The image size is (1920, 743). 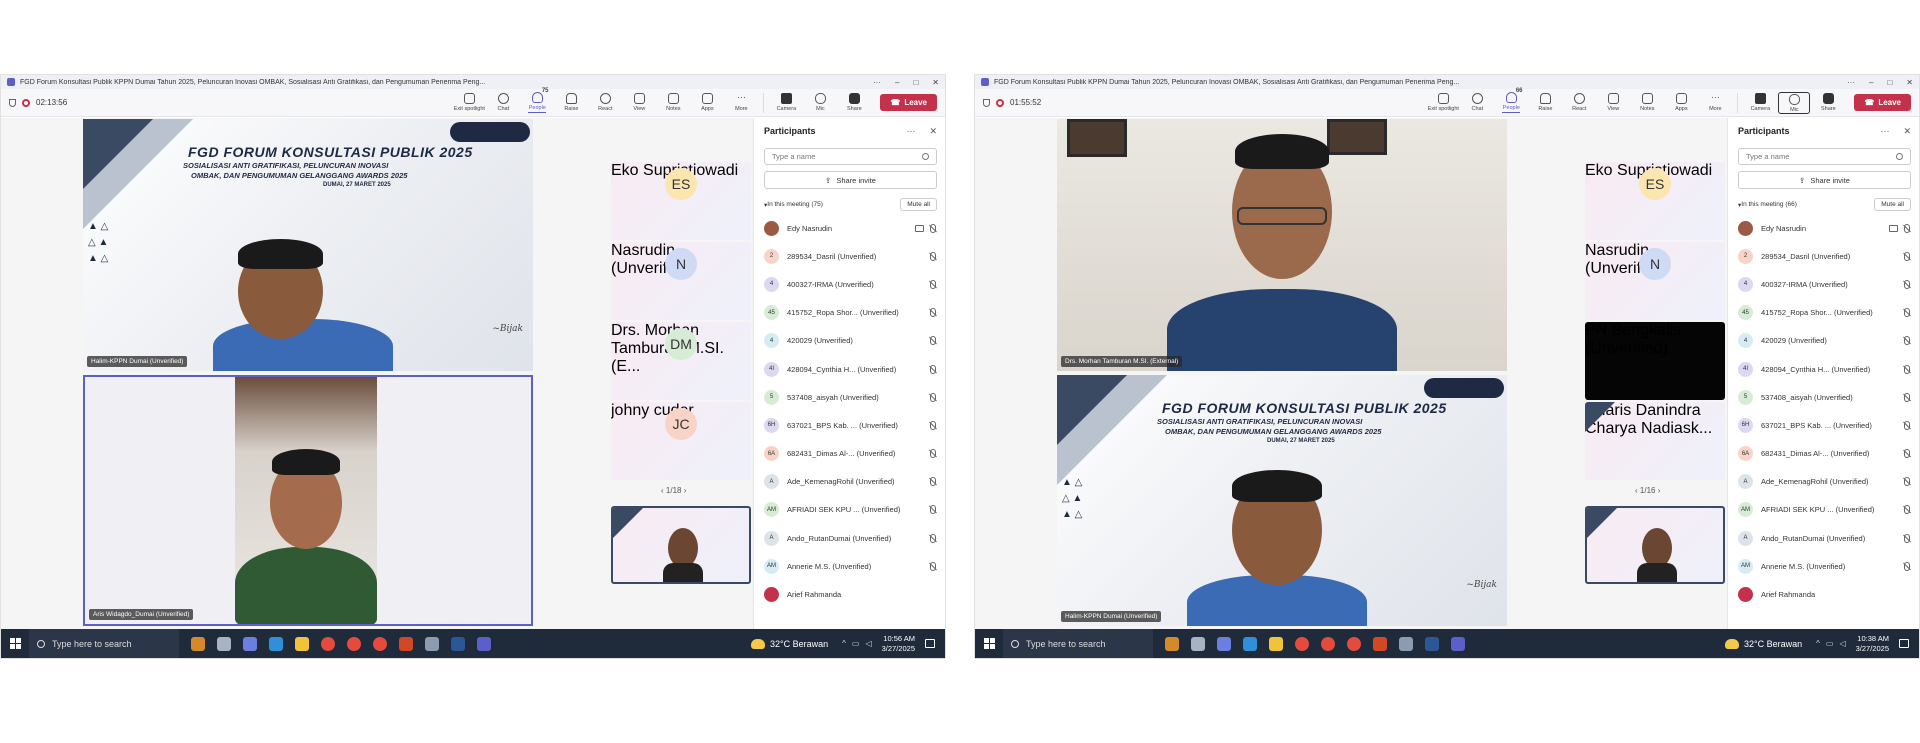 What do you see at coordinates (1282, 245) in the screenshot?
I see `video-tile-webcam: Drs. Morhan Tamburan M.SI. (External)` at bounding box center [1282, 245].